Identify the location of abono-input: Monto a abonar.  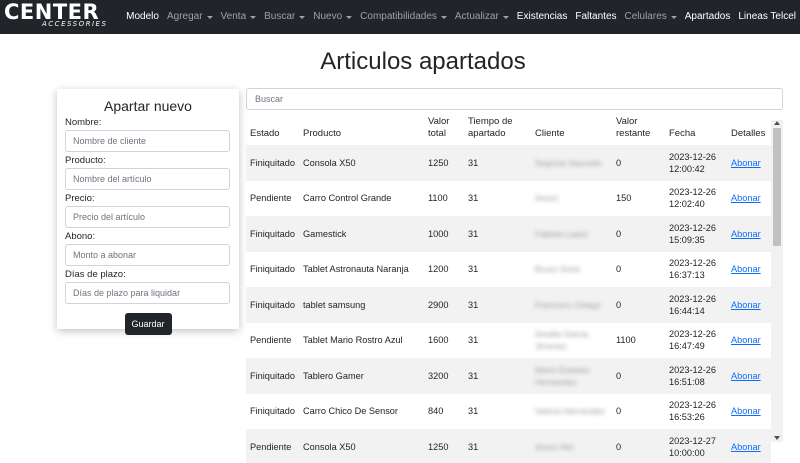
(147, 255).